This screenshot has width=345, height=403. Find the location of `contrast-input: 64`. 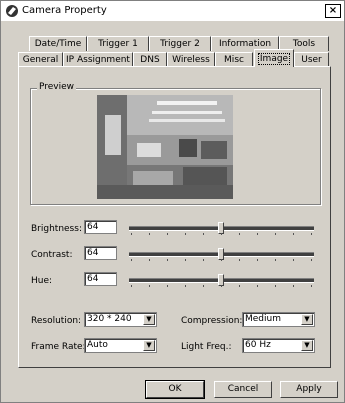

contrast-input: 64 is located at coordinates (100, 253).